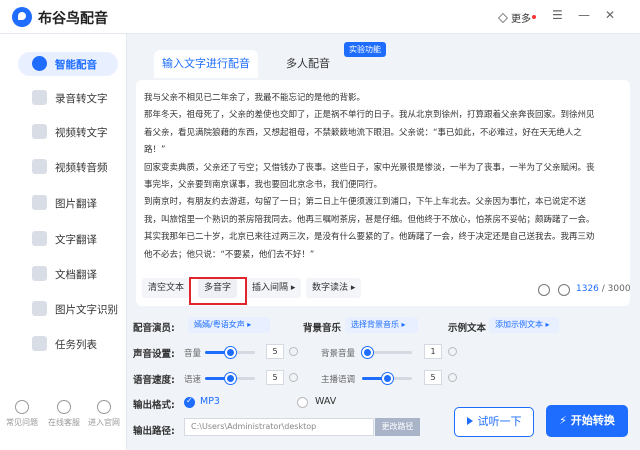  What do you see at coordinates (270, 288) in the screenshot?
I see `insert-pause-label: 插入间隔` at bounding box center [270, 288].